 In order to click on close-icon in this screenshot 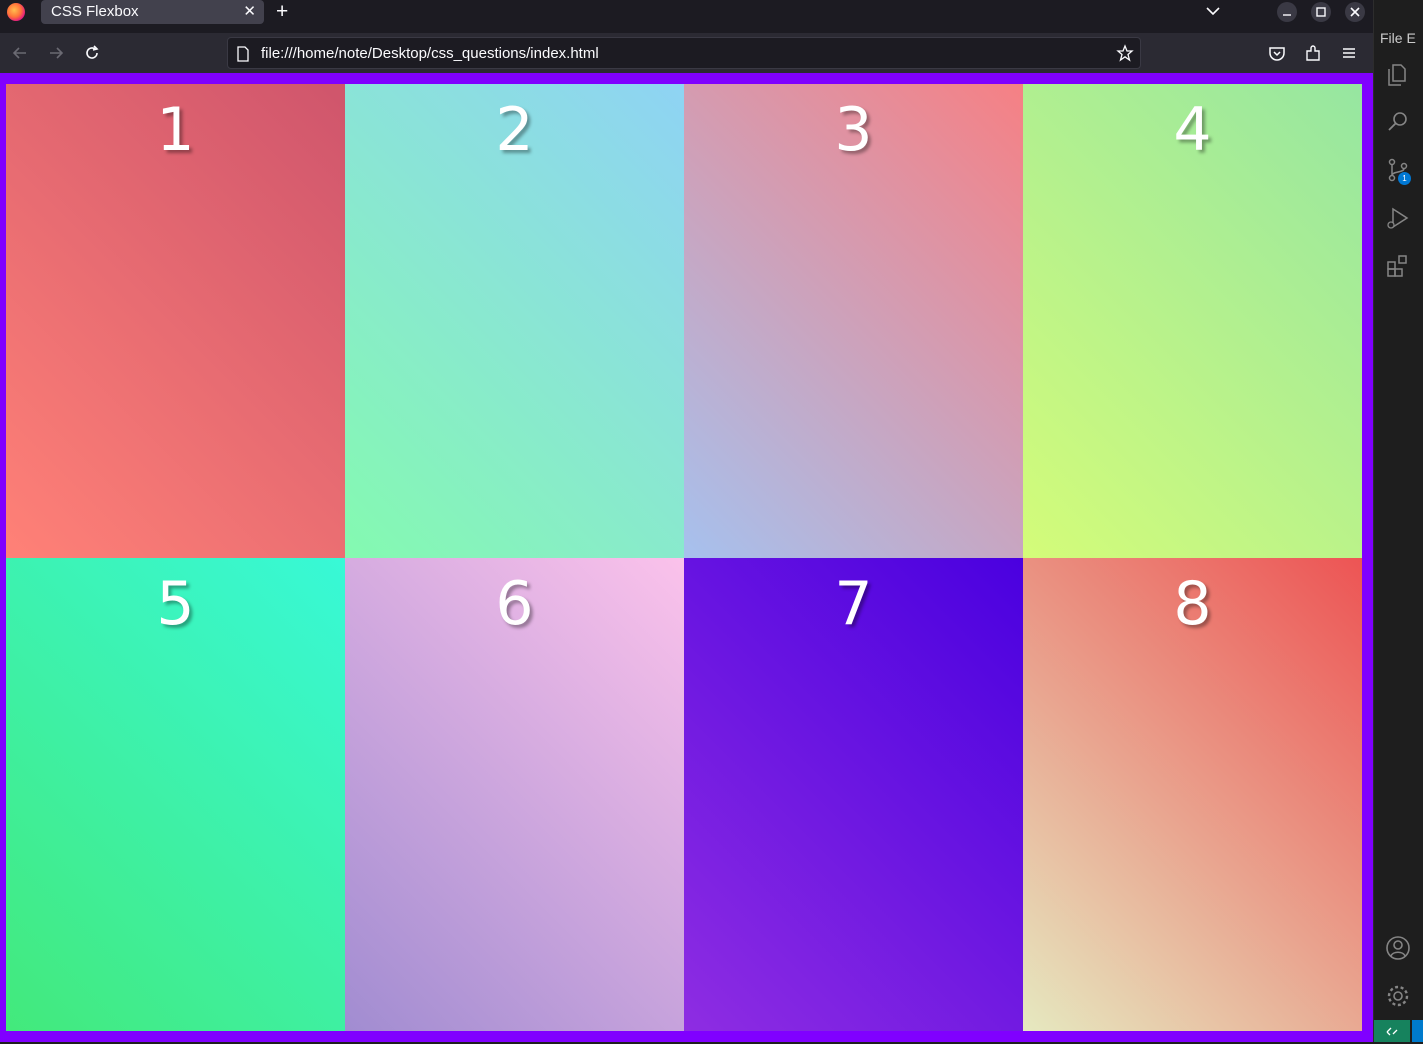, I will do `click(1355, 12)`.